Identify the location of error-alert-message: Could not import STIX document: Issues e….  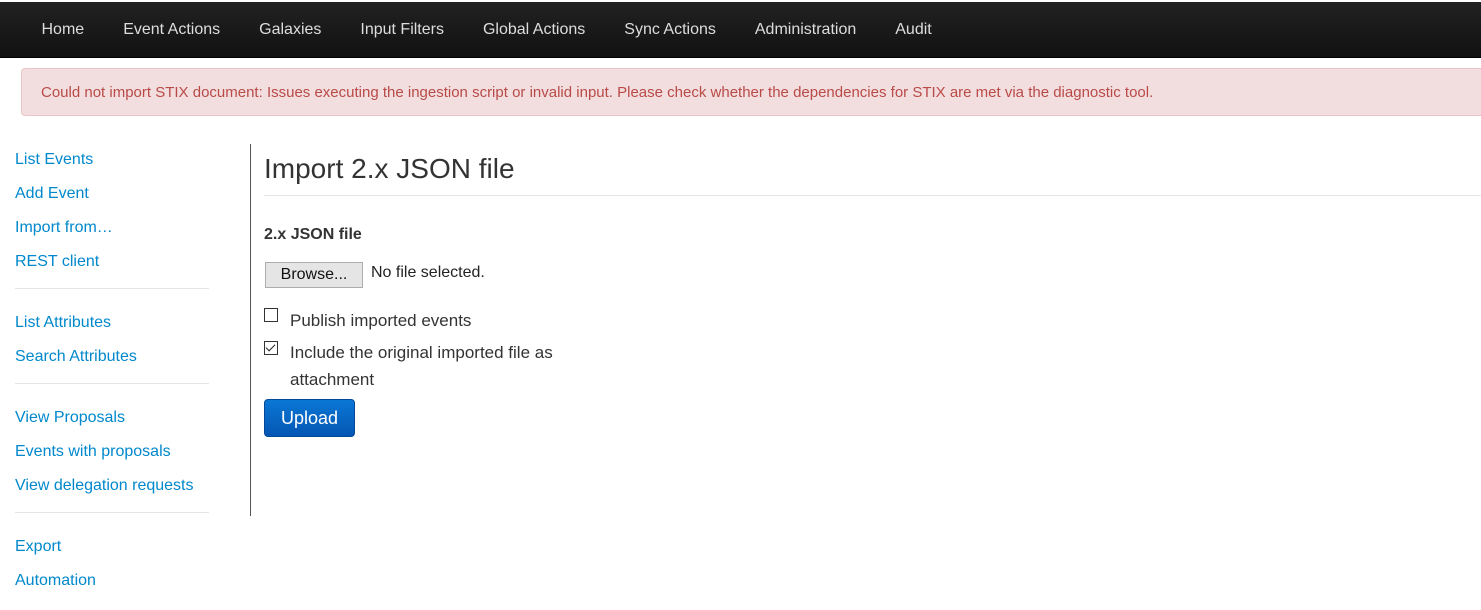
(597, 92).